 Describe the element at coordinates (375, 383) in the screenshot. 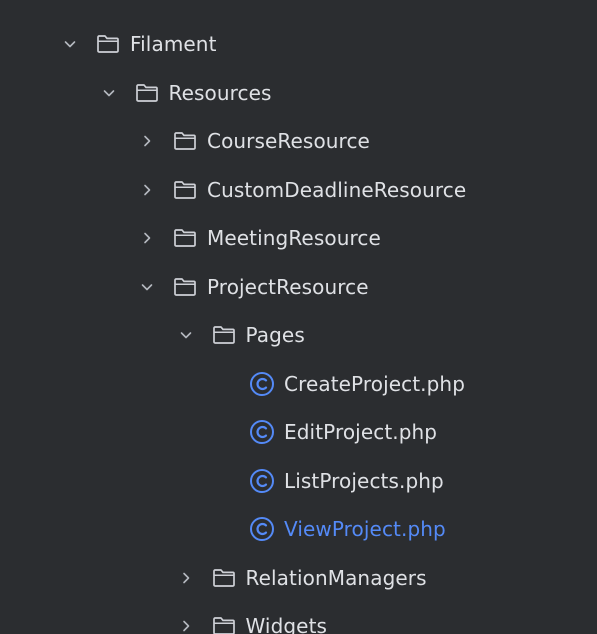

I see `tree-node-label: CreateProject.php` at that location.